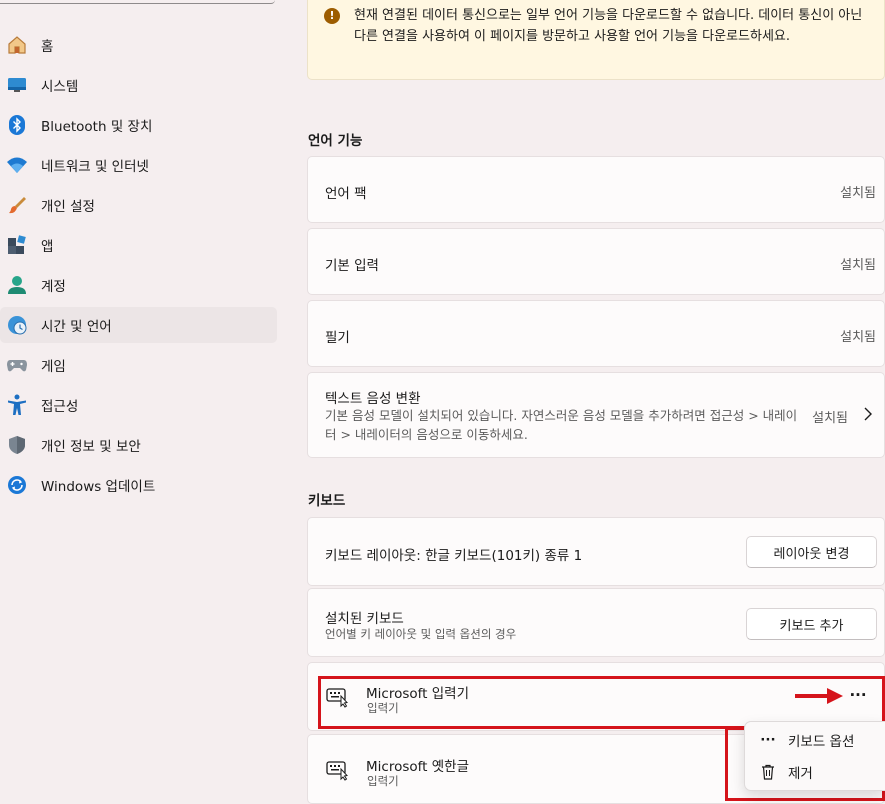  I want to click on wifi-icon, so click(17, 165).